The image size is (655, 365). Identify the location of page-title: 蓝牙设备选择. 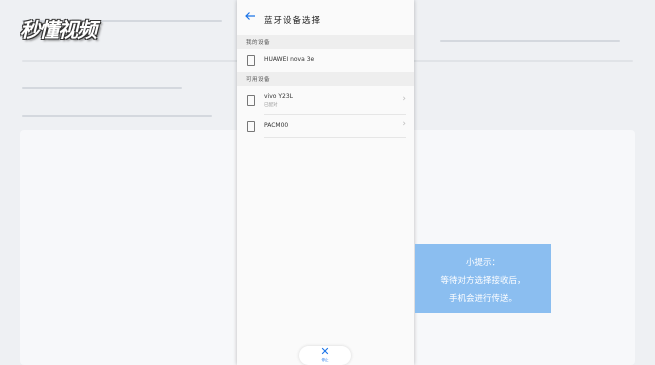
(293, 21).